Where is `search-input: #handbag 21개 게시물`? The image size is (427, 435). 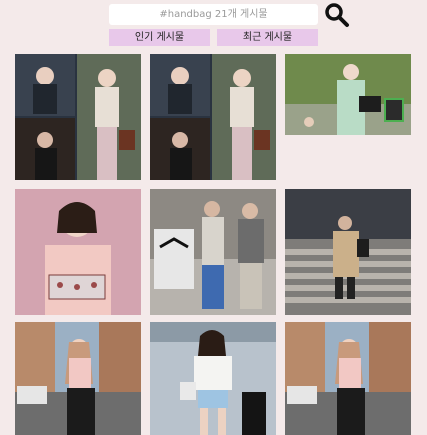 search-input: #handbag 21개 게시물 is located at coordinates (213, 14).